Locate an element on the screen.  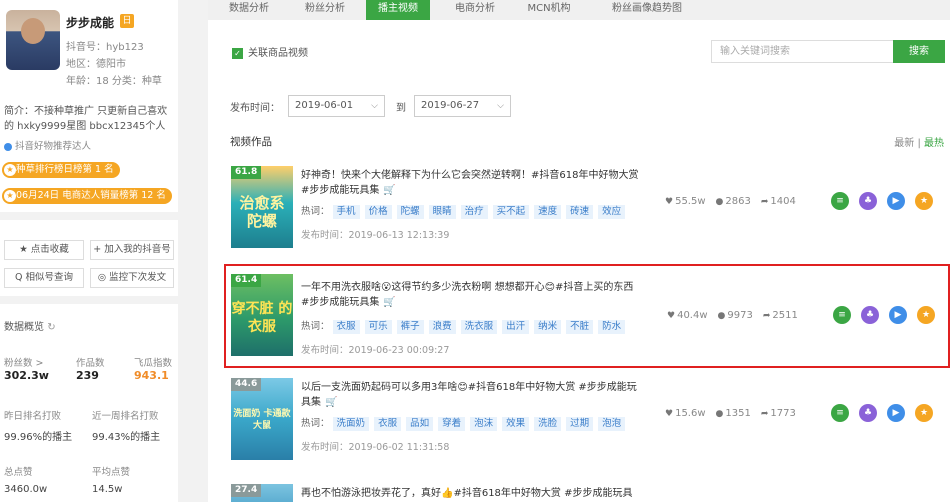
tag: 过期 is located at coordinates (580, 424).